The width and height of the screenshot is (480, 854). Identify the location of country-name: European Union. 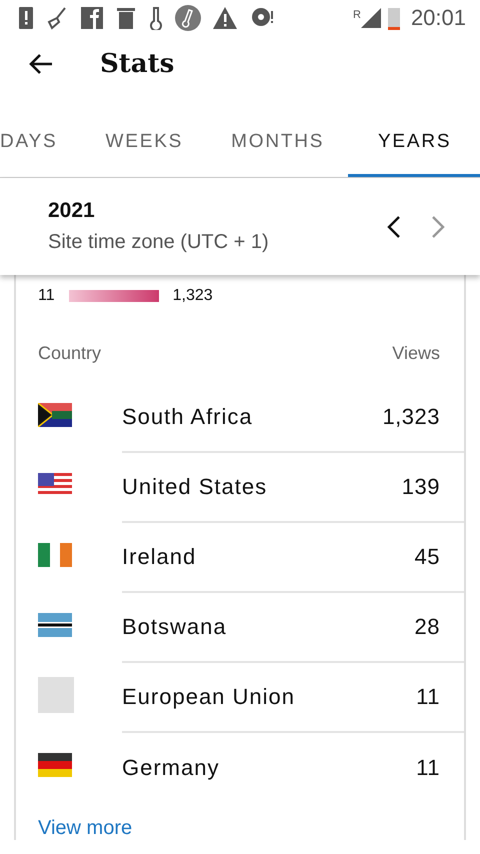
(209, 697).